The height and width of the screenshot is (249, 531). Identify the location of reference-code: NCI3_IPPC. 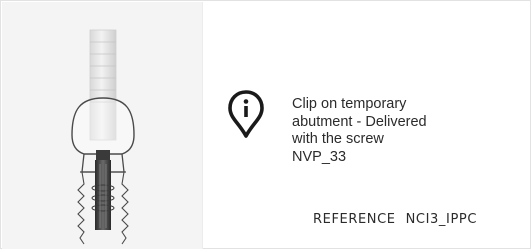
(441, 219).